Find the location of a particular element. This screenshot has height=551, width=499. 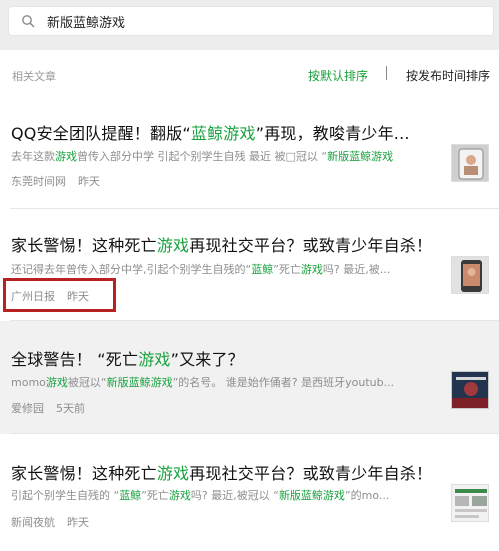

result-meta: 东莞时间网 昨天 is located at coordinates (55, 181).